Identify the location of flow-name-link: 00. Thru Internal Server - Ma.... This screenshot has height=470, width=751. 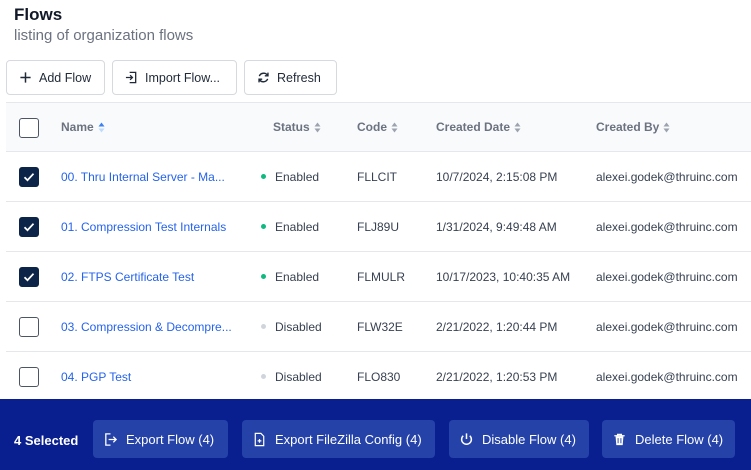
(143, 176).